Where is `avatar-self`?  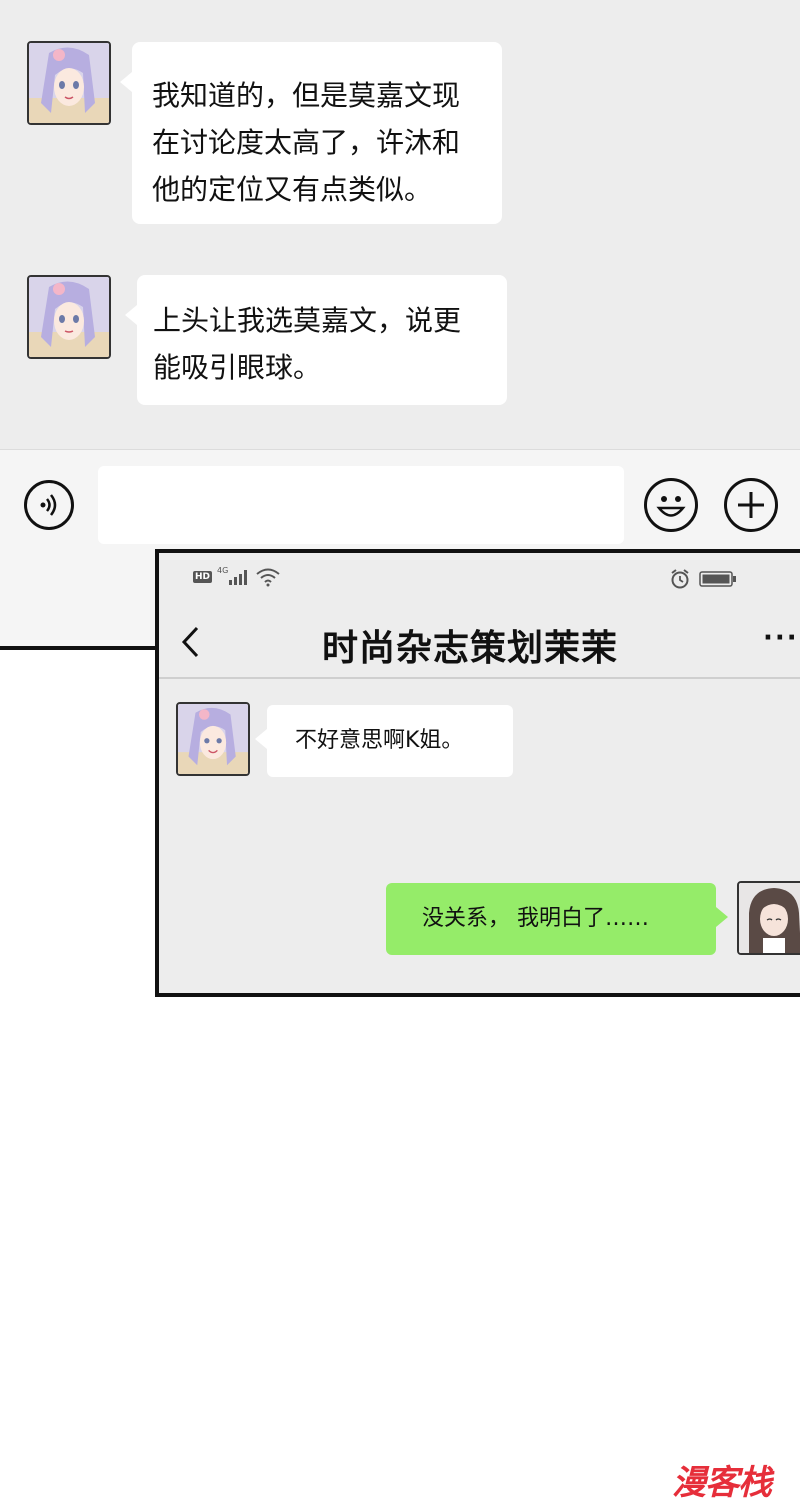 avatar-self is located at coordinates (768, 918).